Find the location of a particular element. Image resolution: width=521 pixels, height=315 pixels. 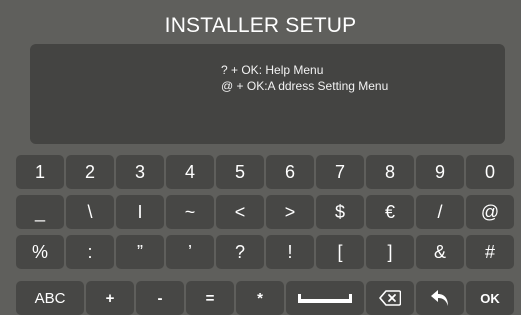

key-plus: + is located at coordinates (110, 298).